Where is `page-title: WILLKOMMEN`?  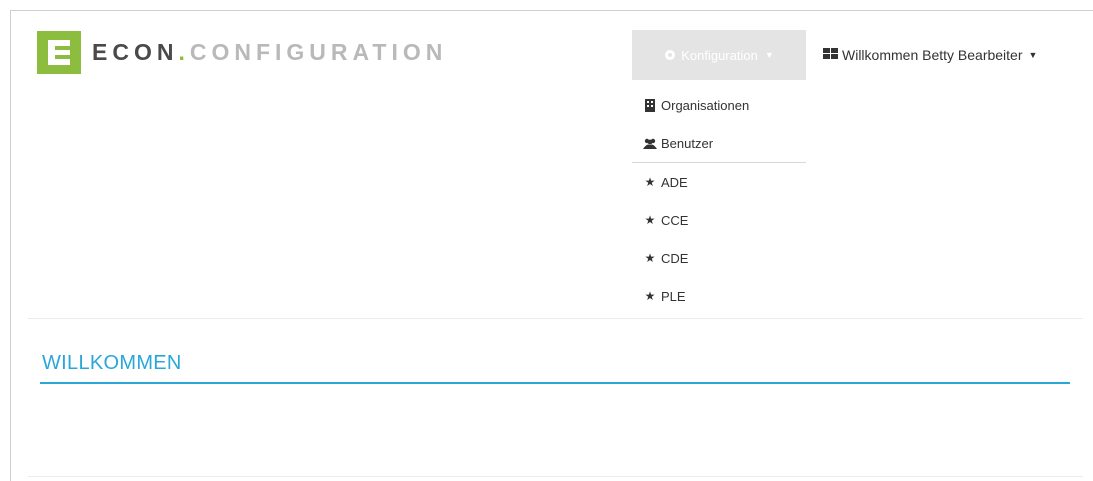 page-title: WILLKOMMEN is located at coordinates (112, 363).